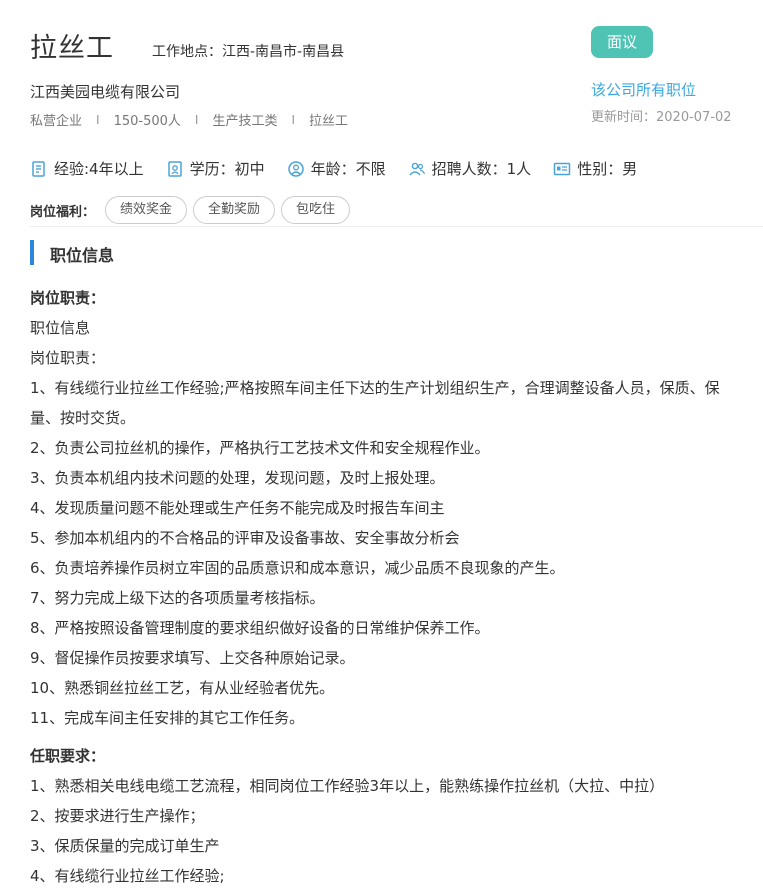 Image resolution: width=763 pixels, height=891 pixels. What do you see at coordinates (297, 568) in the screenshot?
I see `duty-item: 6、负责培养操作员树立牢固的品质意识和成本意识，减少品质不良现象的产生。` at bounding box center [297, 568].